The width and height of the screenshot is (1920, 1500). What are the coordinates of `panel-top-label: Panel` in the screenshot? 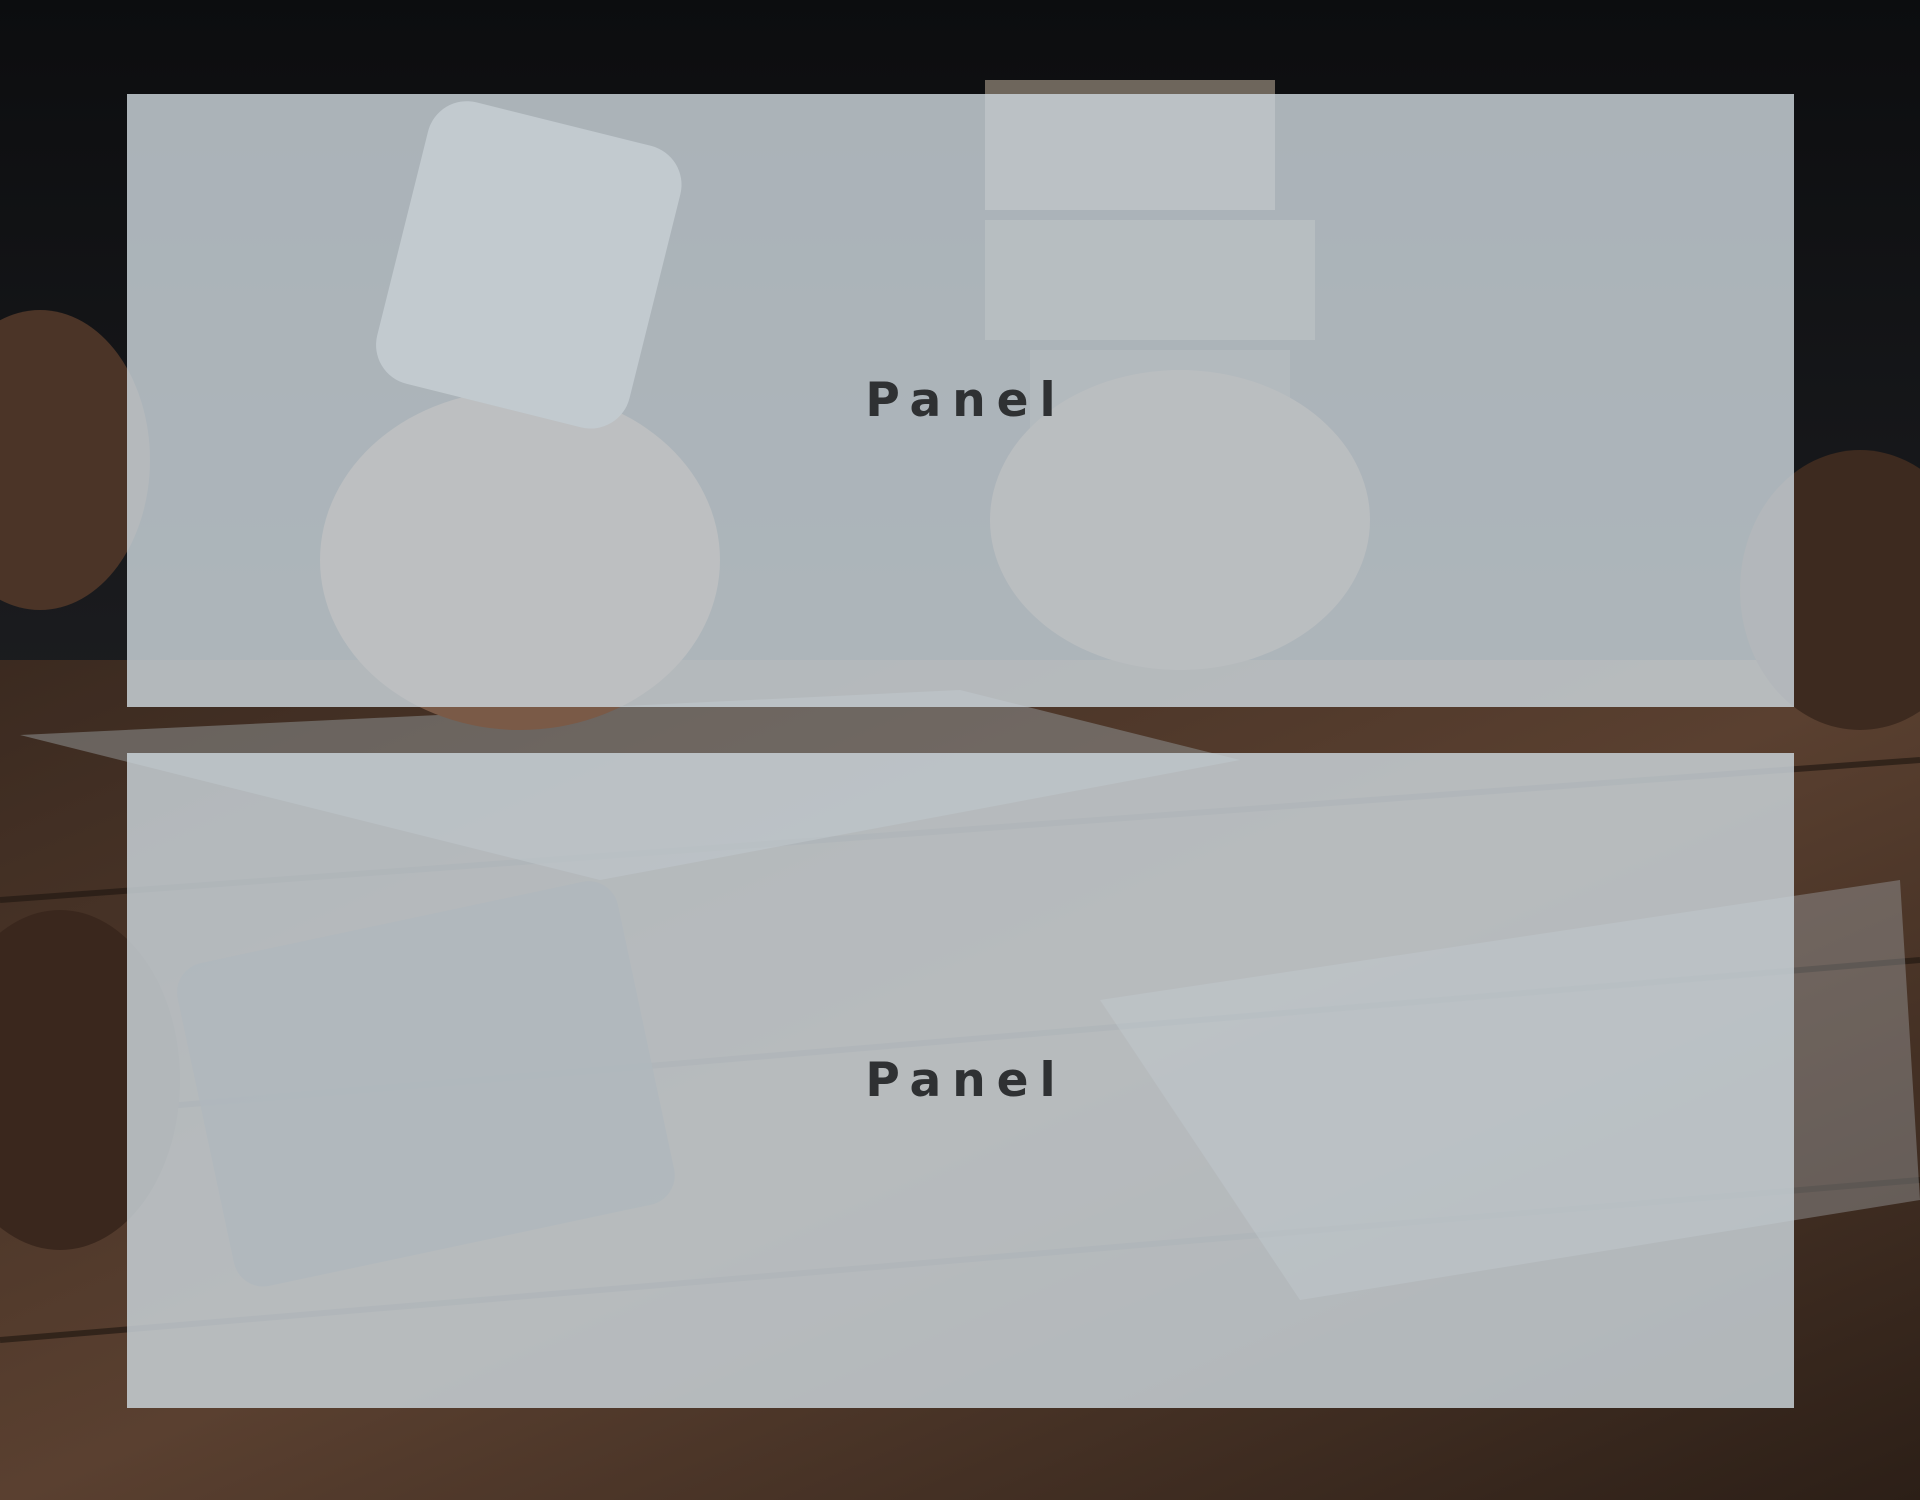 It's located at (966, 400).